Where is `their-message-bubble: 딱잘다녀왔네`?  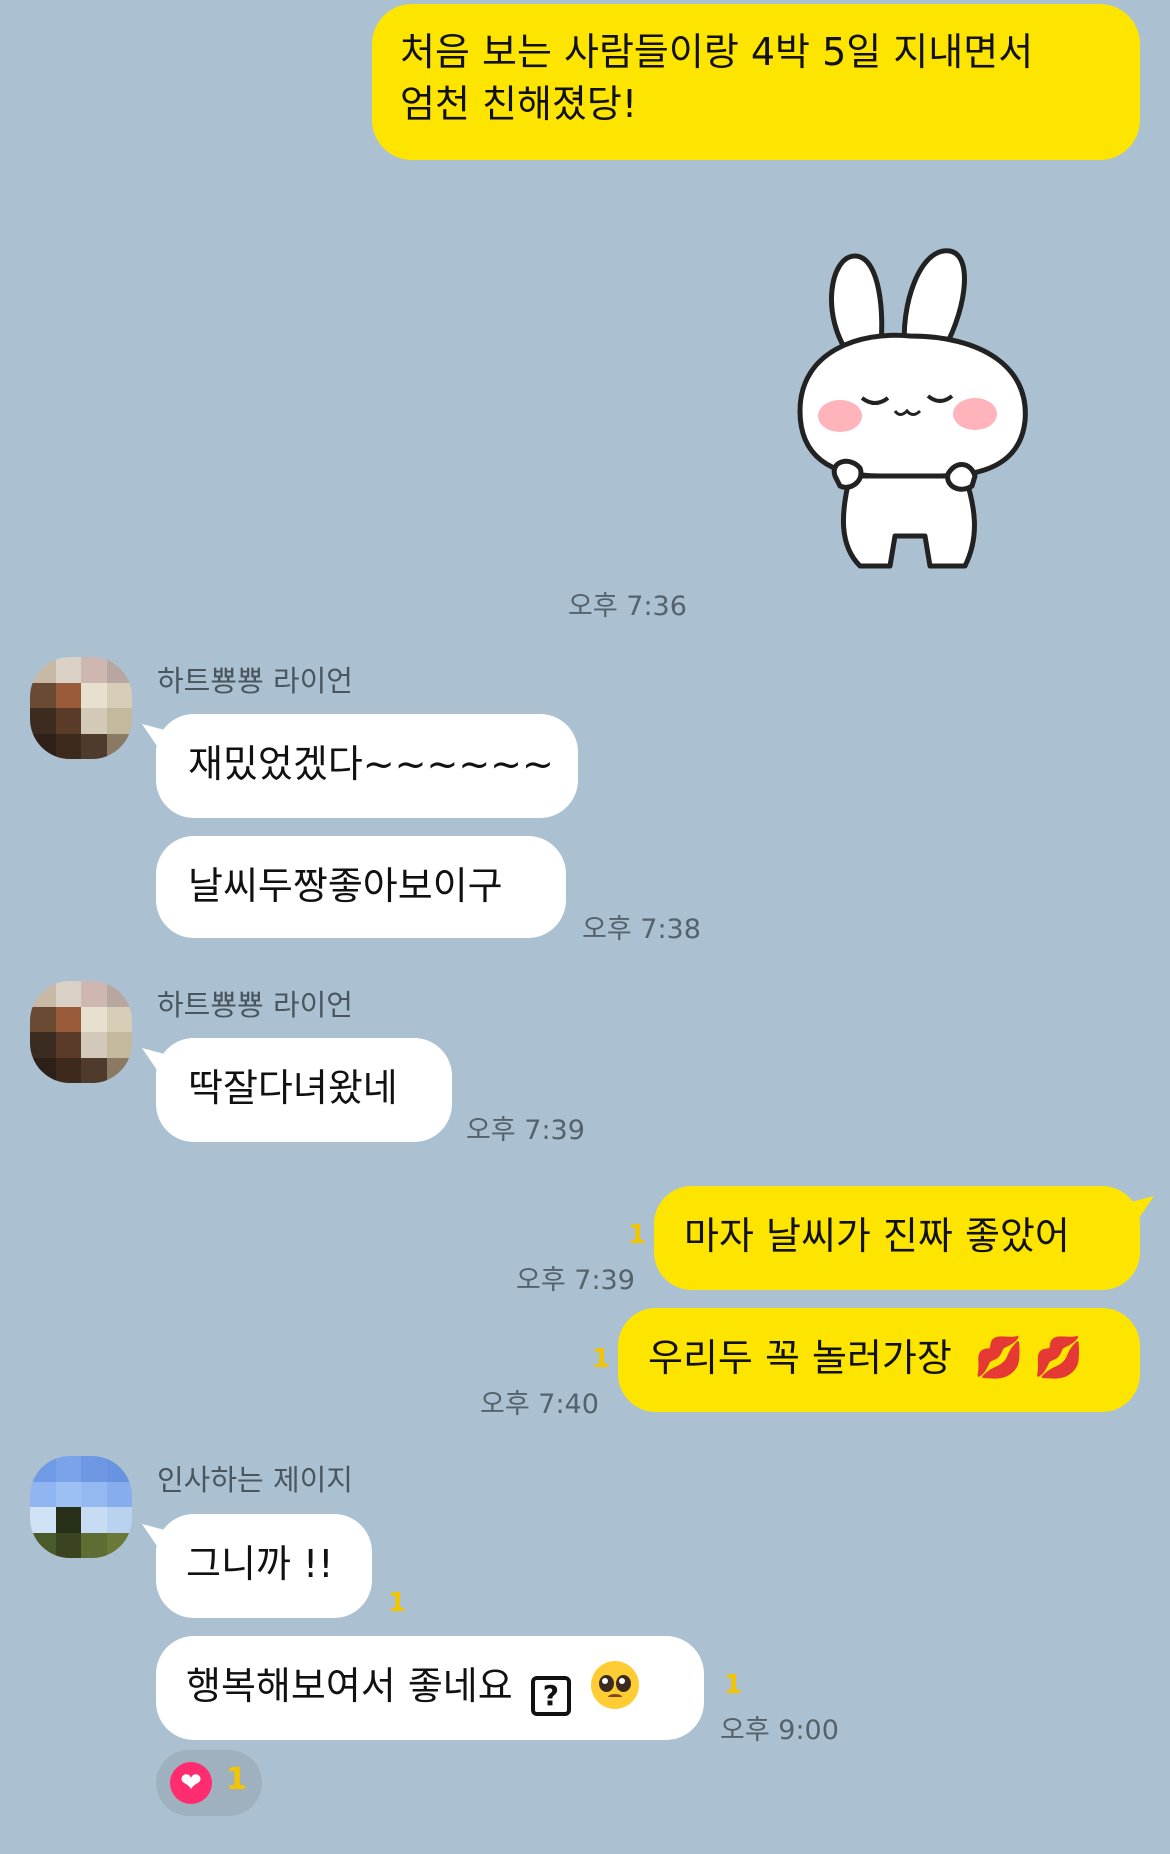
their-message-bubble: 딱잘다녀왔네 is located at coordinates (304, 1090).